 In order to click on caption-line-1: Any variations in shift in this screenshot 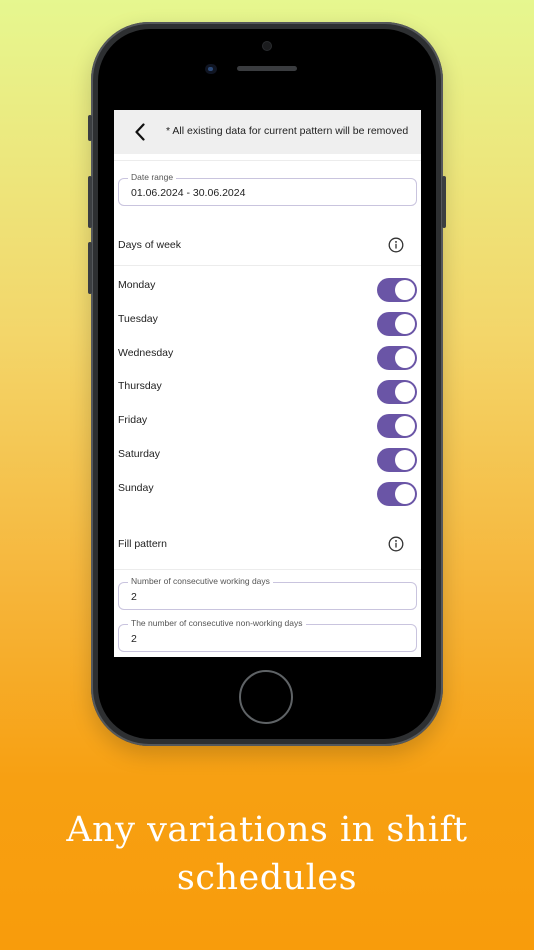, I will do `click(267, 830)`.